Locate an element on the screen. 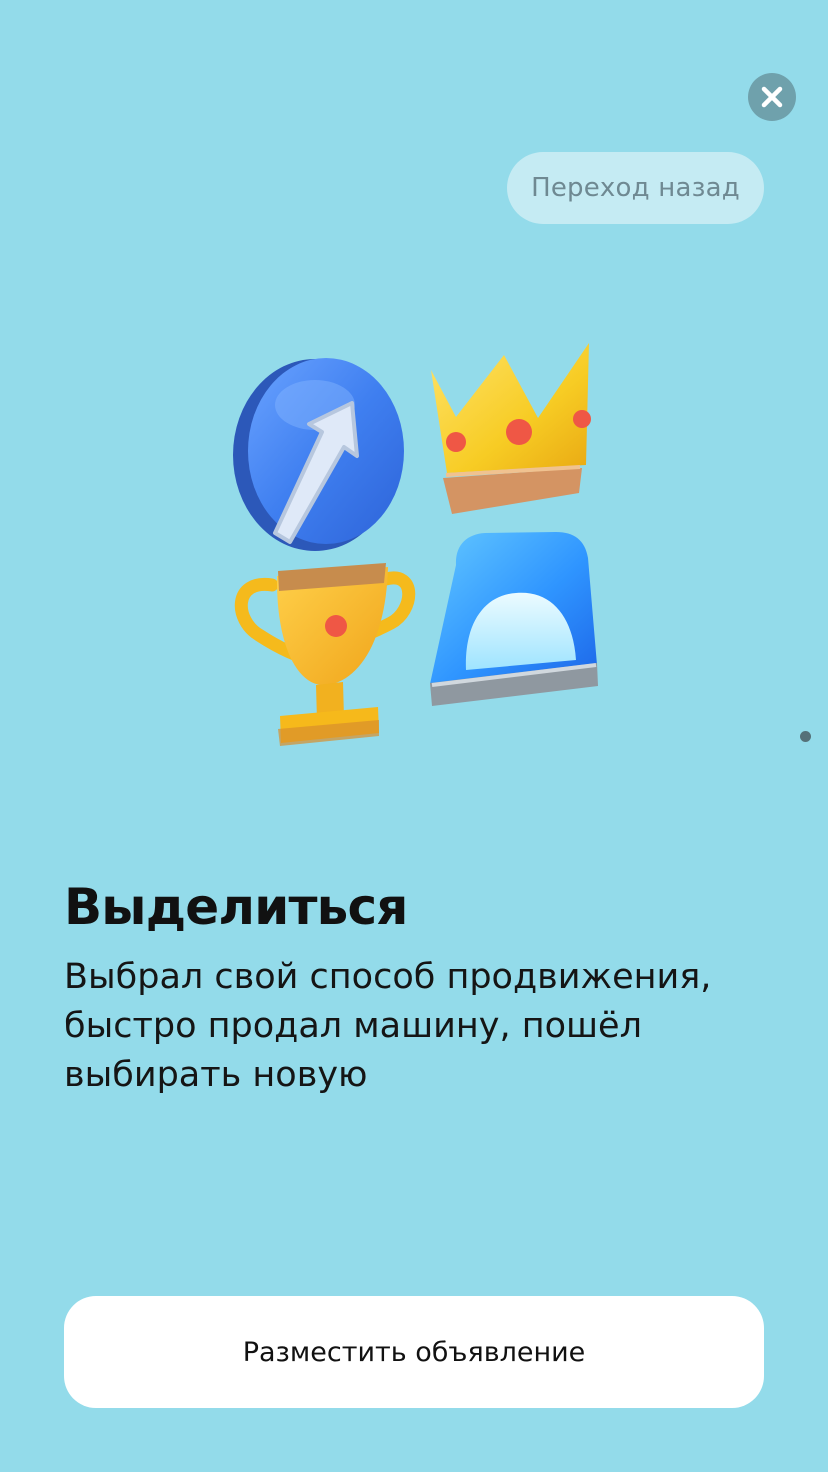 The height and width of the screenshot is (1472, 828). place-ad-button: Разместить объявление is located at coordinates (414, 1352).